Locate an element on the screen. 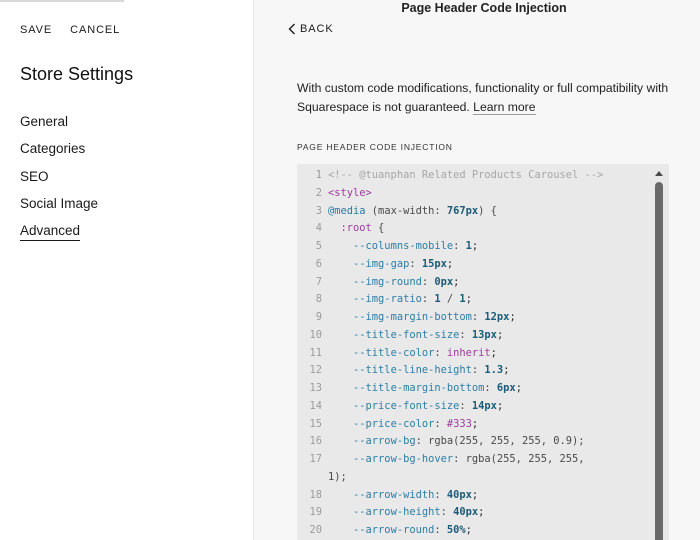  code-line: 13 --title-margin-bottom: 6px; is located at coordinates (472, 389).